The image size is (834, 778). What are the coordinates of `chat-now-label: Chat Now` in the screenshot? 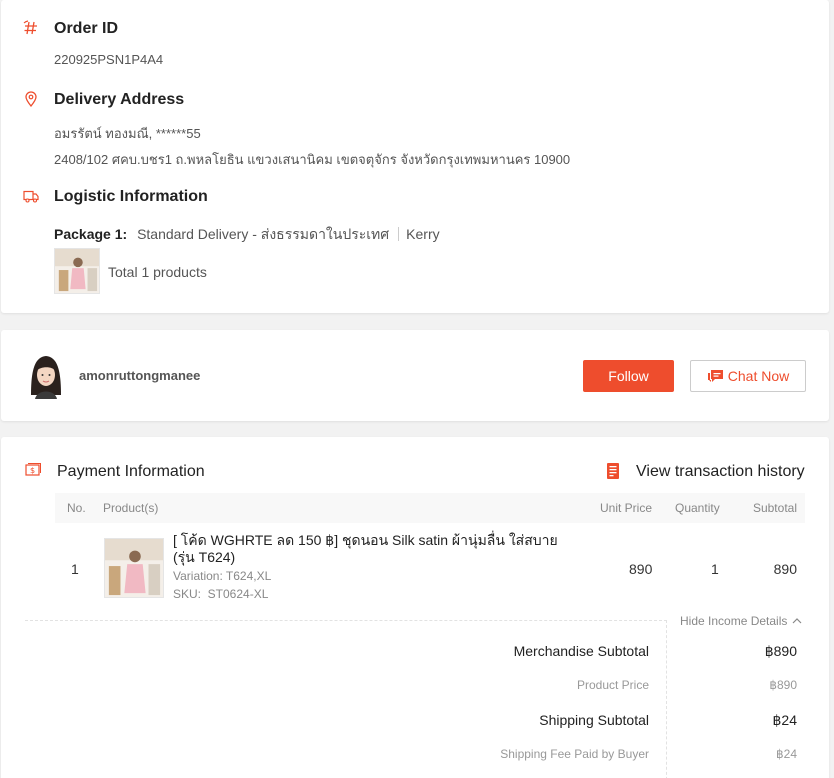 It's located at (758, 376).